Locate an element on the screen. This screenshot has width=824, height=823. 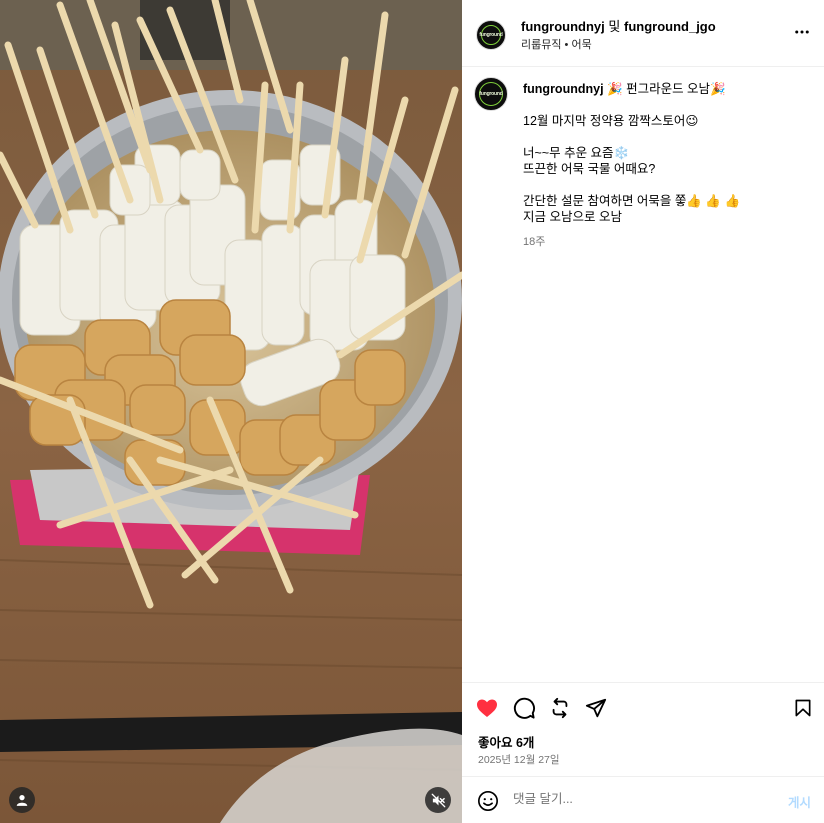
bookmark-icon is located at coordinates (803, 708).